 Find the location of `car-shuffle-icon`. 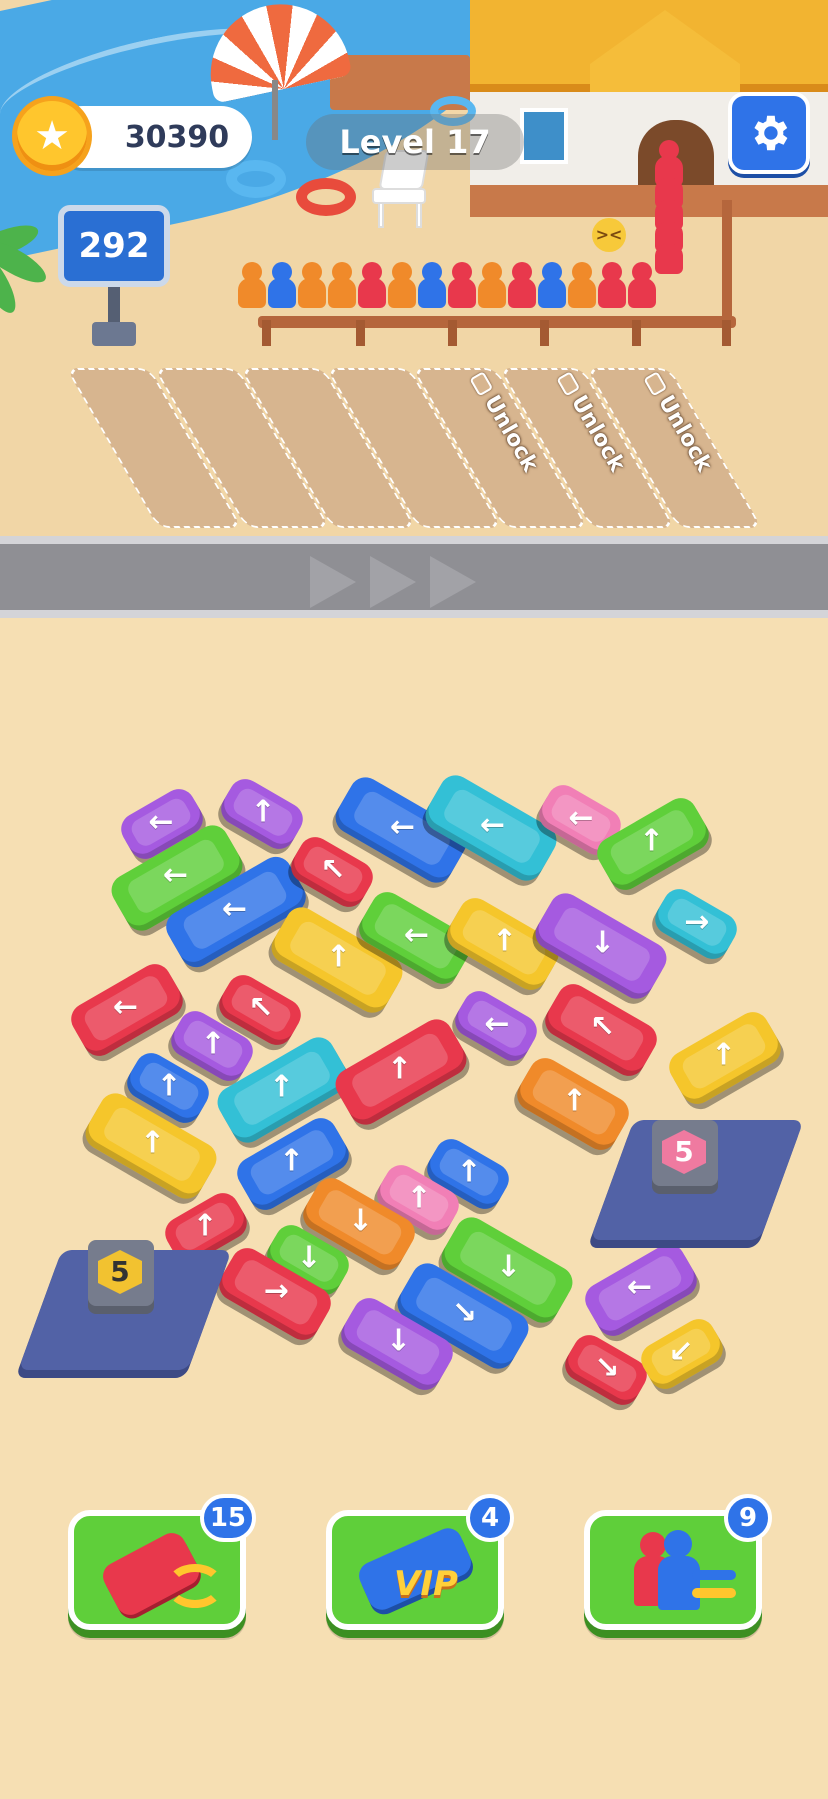

car-shuffle-icon is located at coordinates (161, 1573).